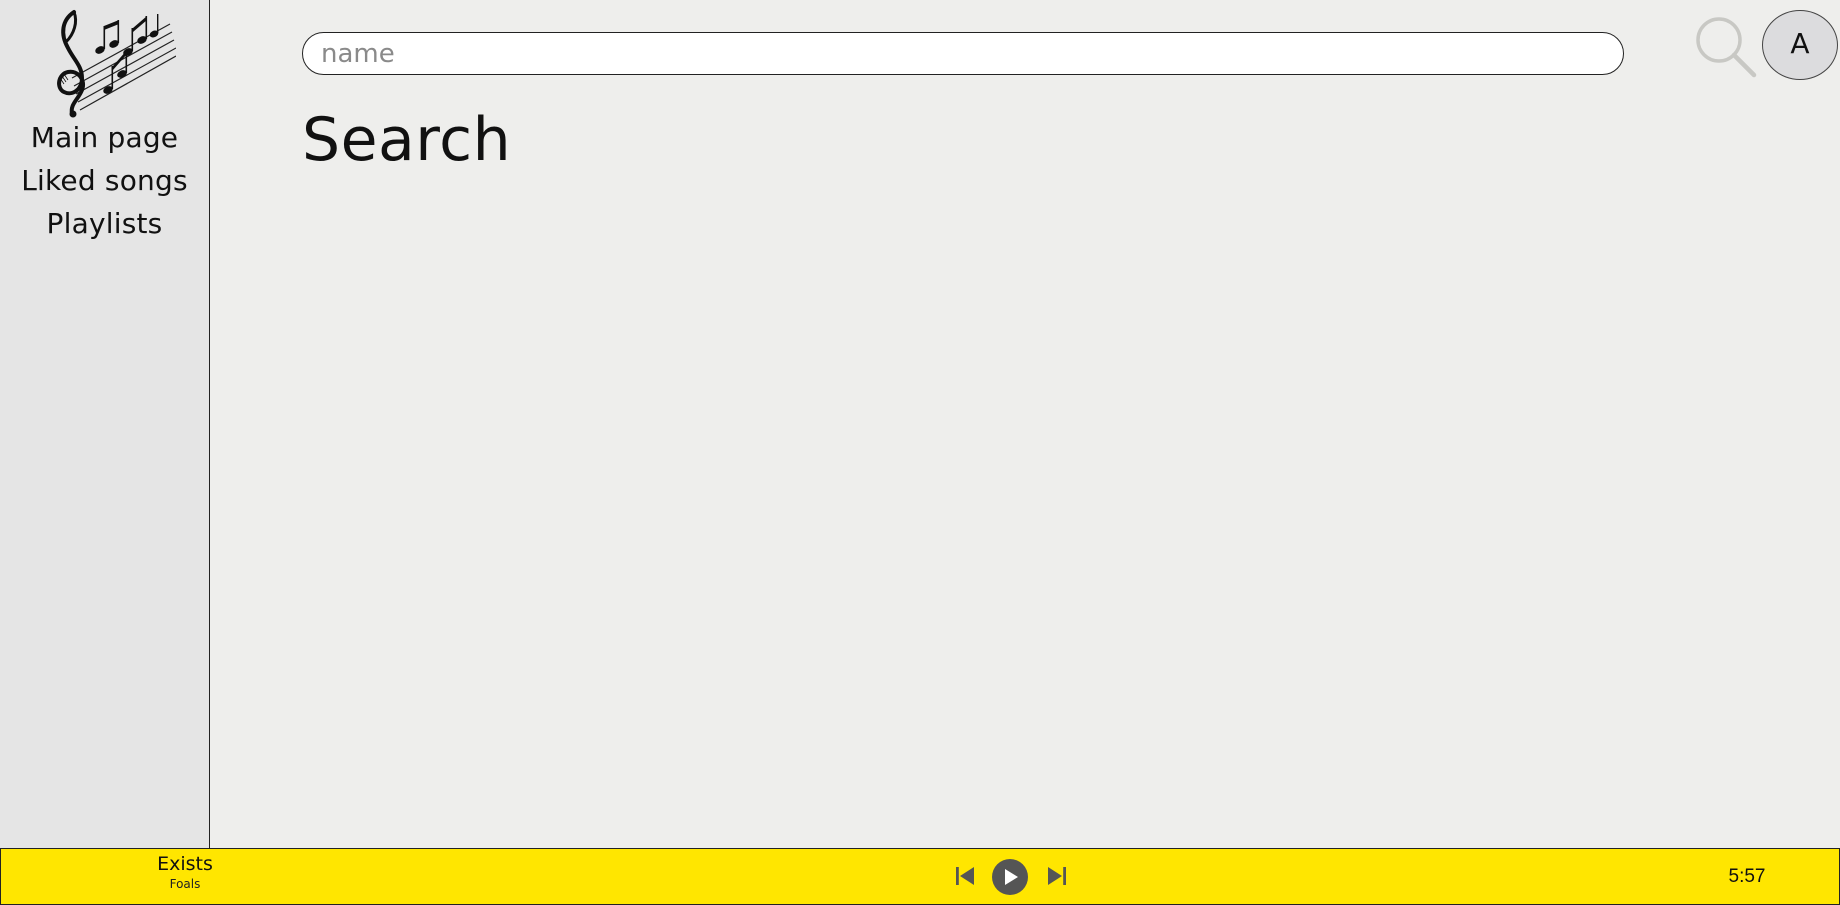  I want to click on user-avatar: A, so click(1800, 45).